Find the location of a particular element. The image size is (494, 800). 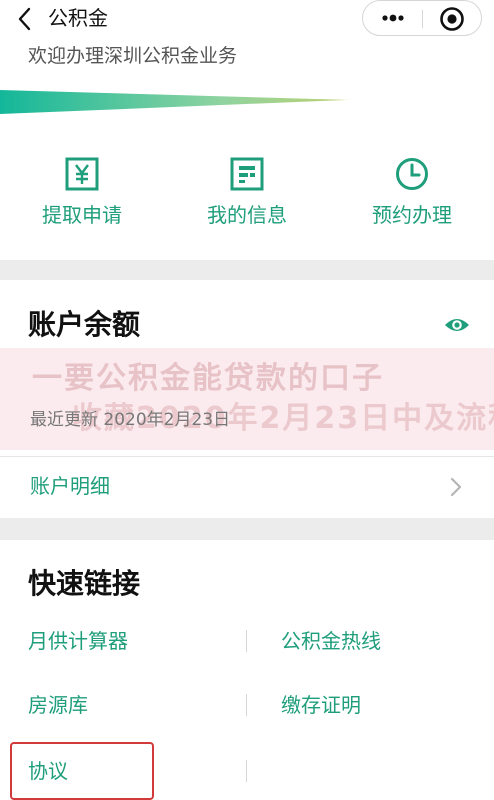

welcome-banner: 欢迎办理深圳公积金业务 is located at coordinates (247, 82).